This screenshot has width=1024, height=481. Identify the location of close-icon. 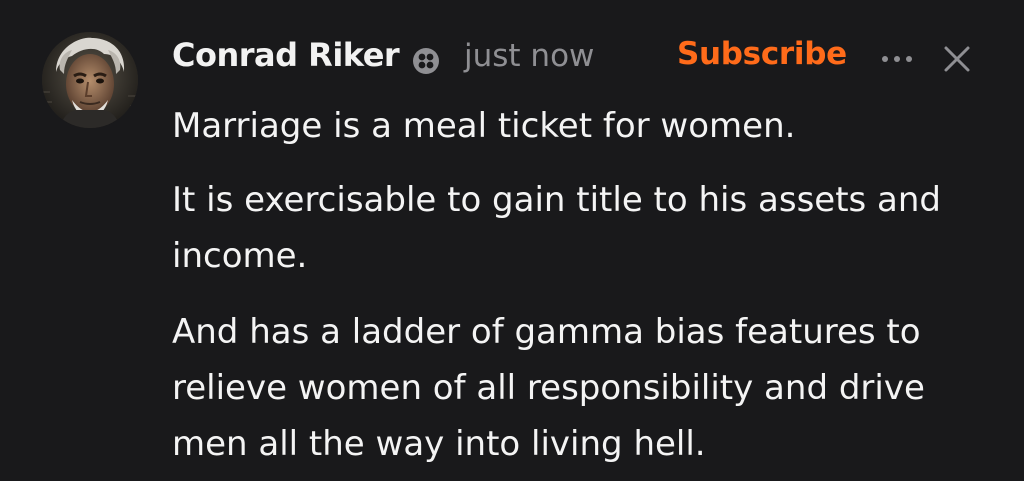
(957, 59).